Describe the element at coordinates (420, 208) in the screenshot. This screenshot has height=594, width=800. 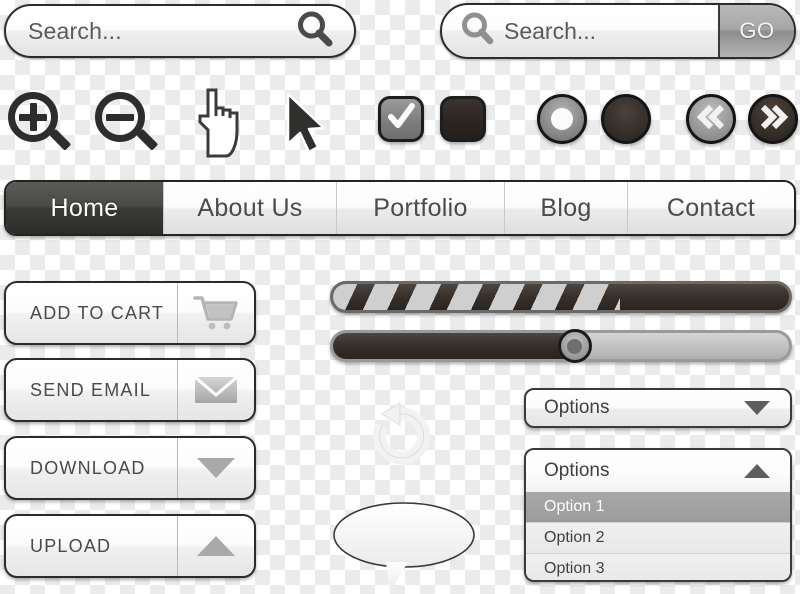
I see `nav-item-portfolio: Portfolio` at that location.